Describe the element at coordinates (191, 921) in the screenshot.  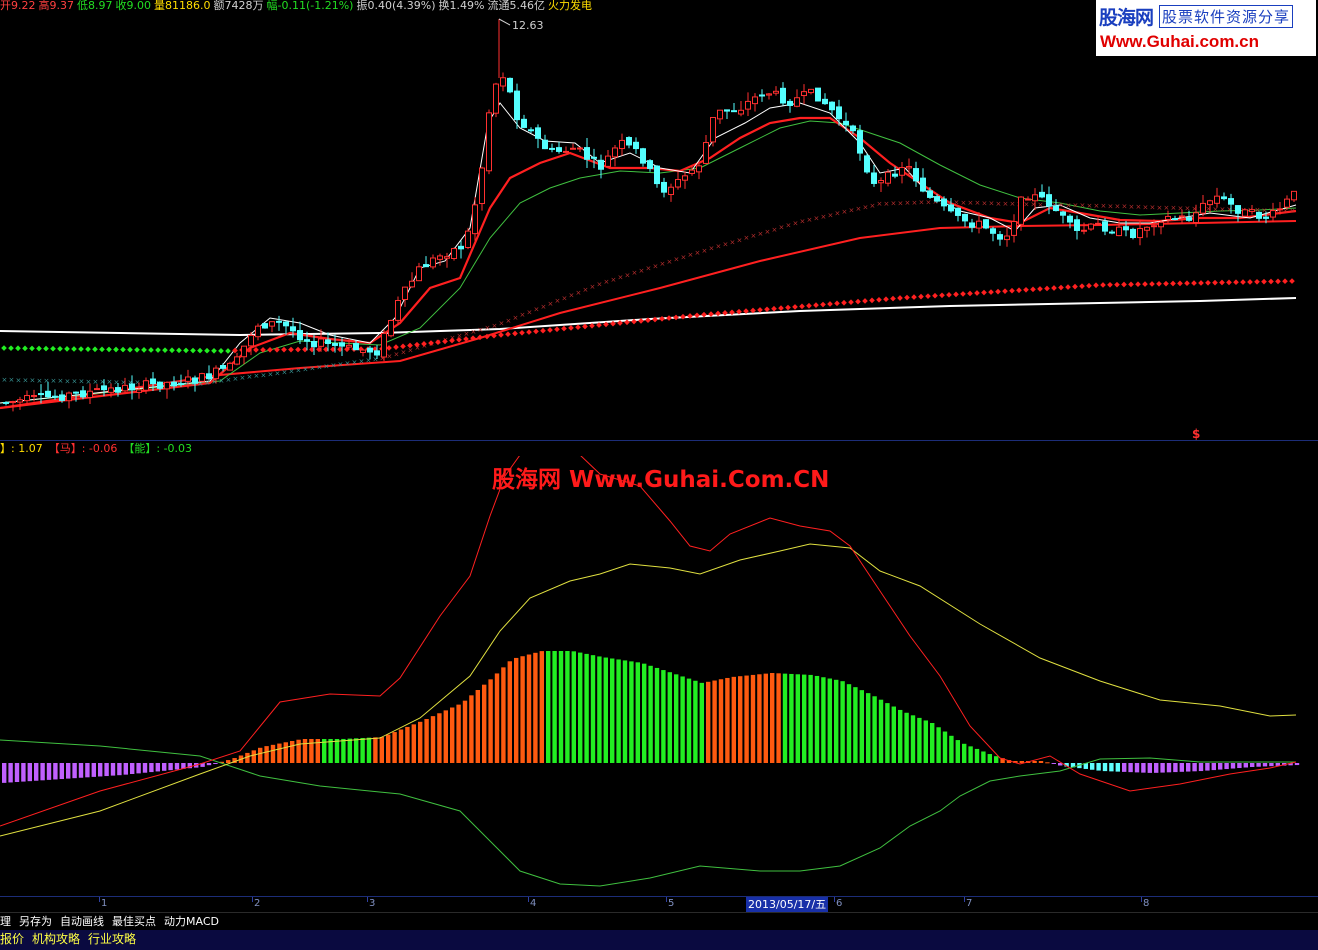
I see `toolbar-item: 动力MACD` at that location.